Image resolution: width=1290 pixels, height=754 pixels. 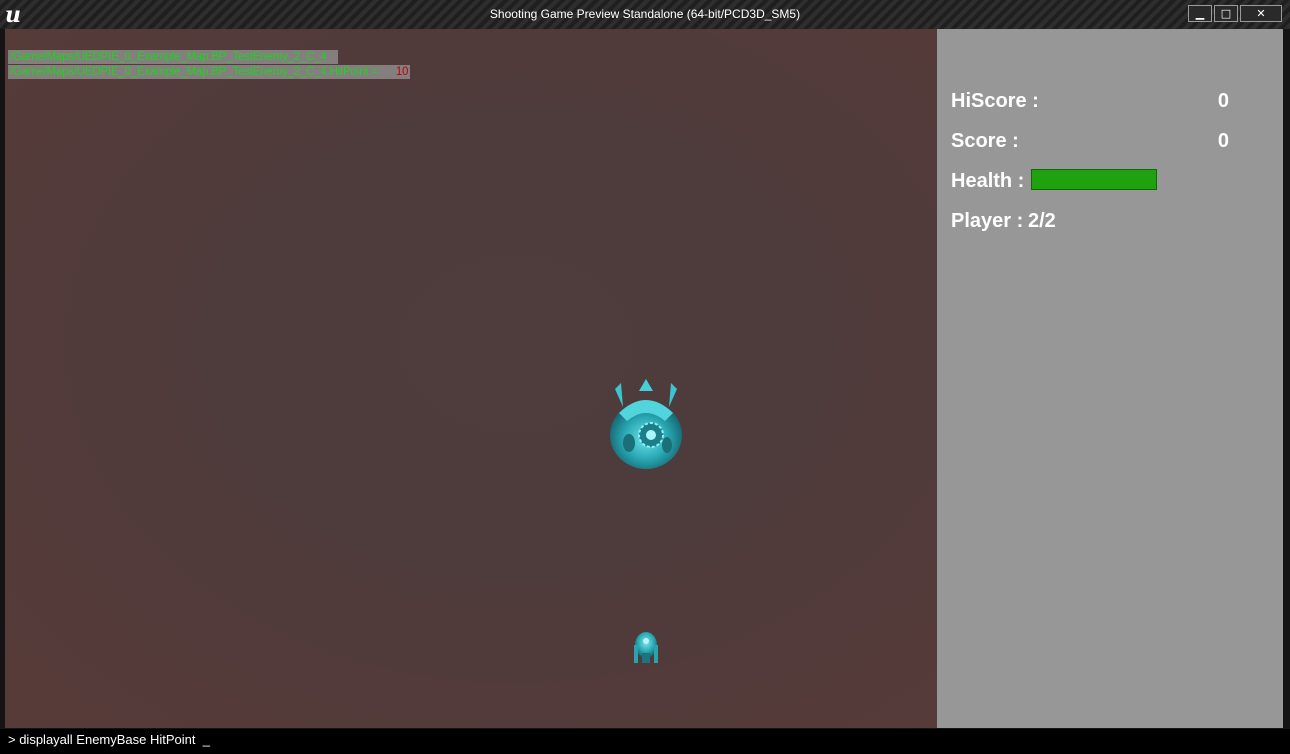 What do you see at coordinates (988, 181) in the screenshot?
I see `health-label: Health :` at bounding box center [988, 181].